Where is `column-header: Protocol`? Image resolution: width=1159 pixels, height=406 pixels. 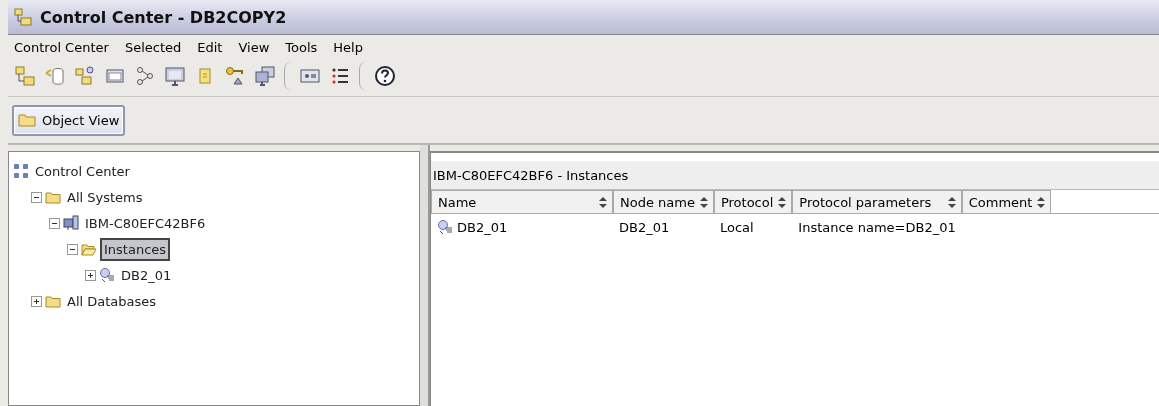 column-header: Protocol is located at coordinates (753, 202).